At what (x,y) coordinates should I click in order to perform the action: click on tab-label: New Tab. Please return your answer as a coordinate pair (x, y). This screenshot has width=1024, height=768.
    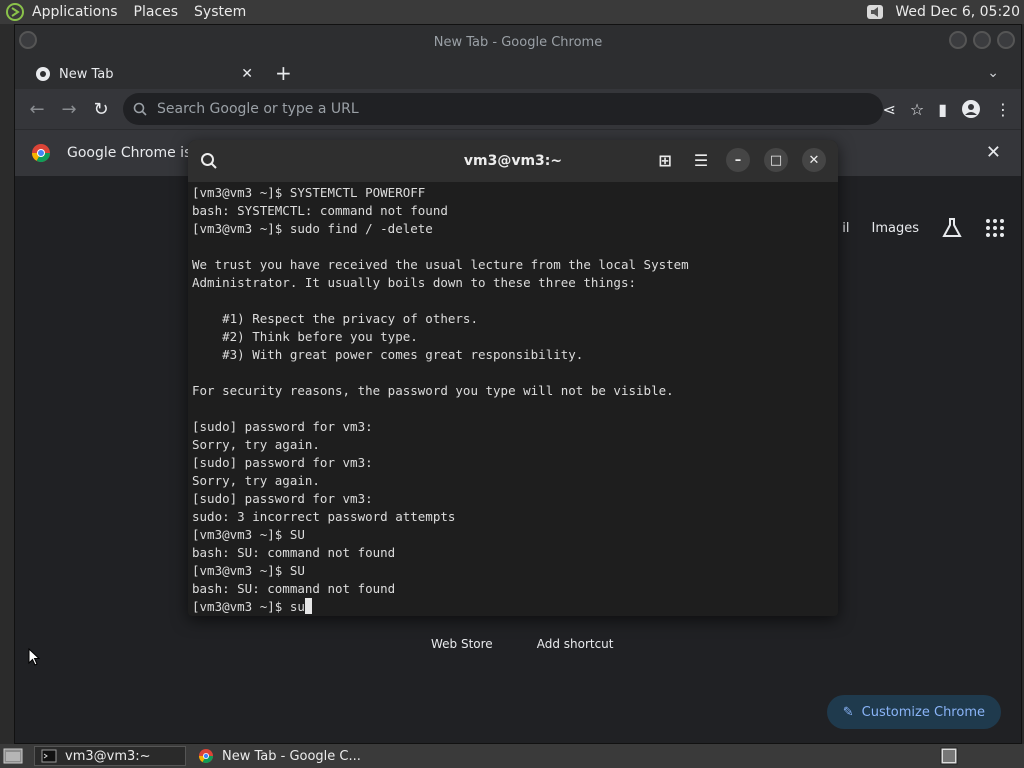
    Looking at the image, I should click on (86, 74).